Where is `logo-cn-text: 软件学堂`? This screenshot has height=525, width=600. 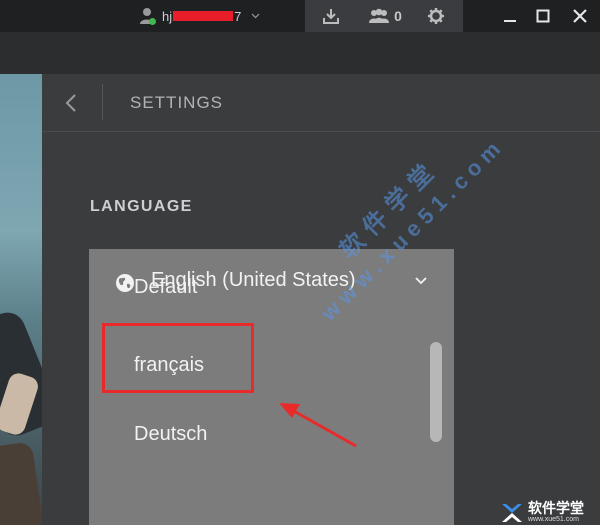
logo-cn-text: 软件学堂 is located at coordinates (556, 509).